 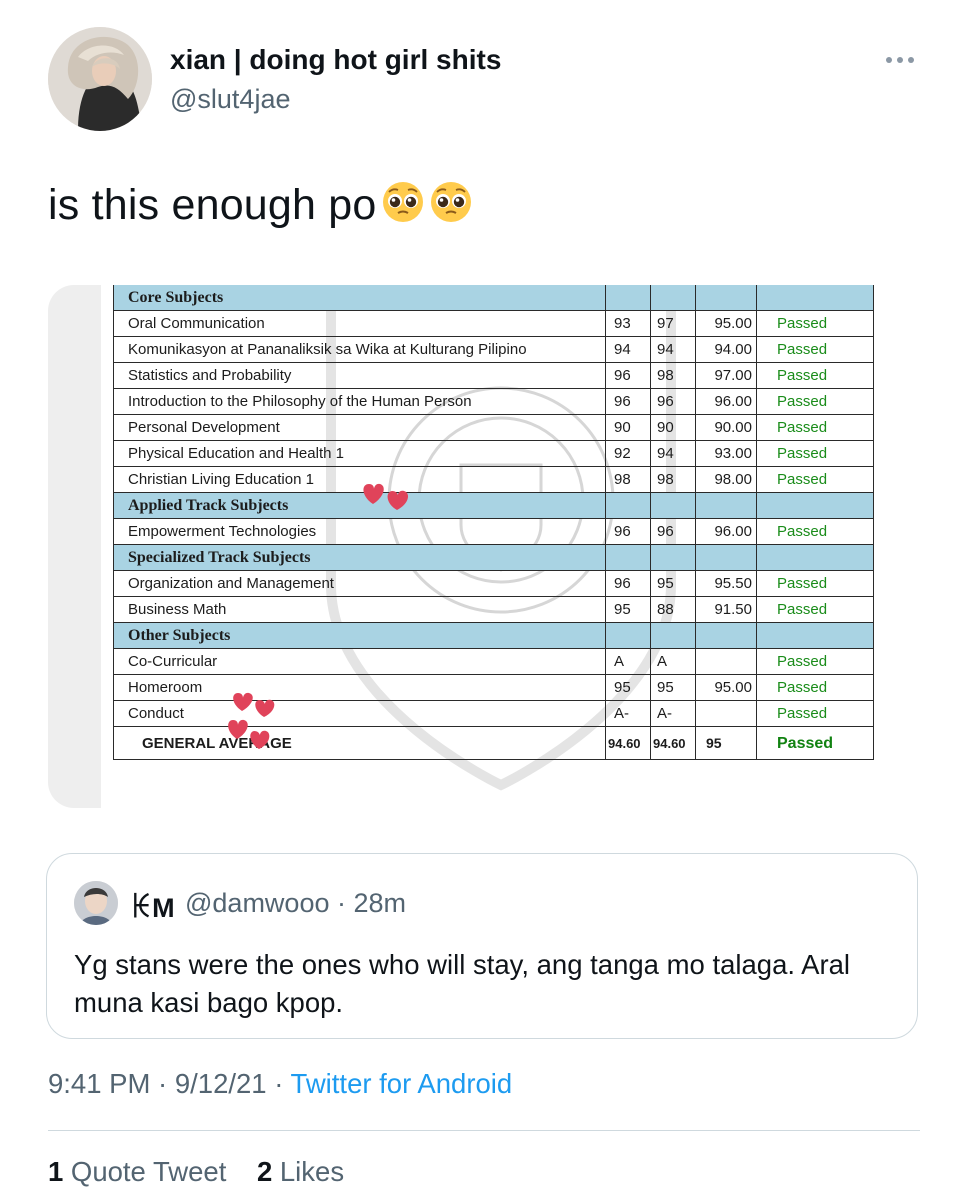 I want to click on grade-q1-cell: 93, so click(x=628, y=323).